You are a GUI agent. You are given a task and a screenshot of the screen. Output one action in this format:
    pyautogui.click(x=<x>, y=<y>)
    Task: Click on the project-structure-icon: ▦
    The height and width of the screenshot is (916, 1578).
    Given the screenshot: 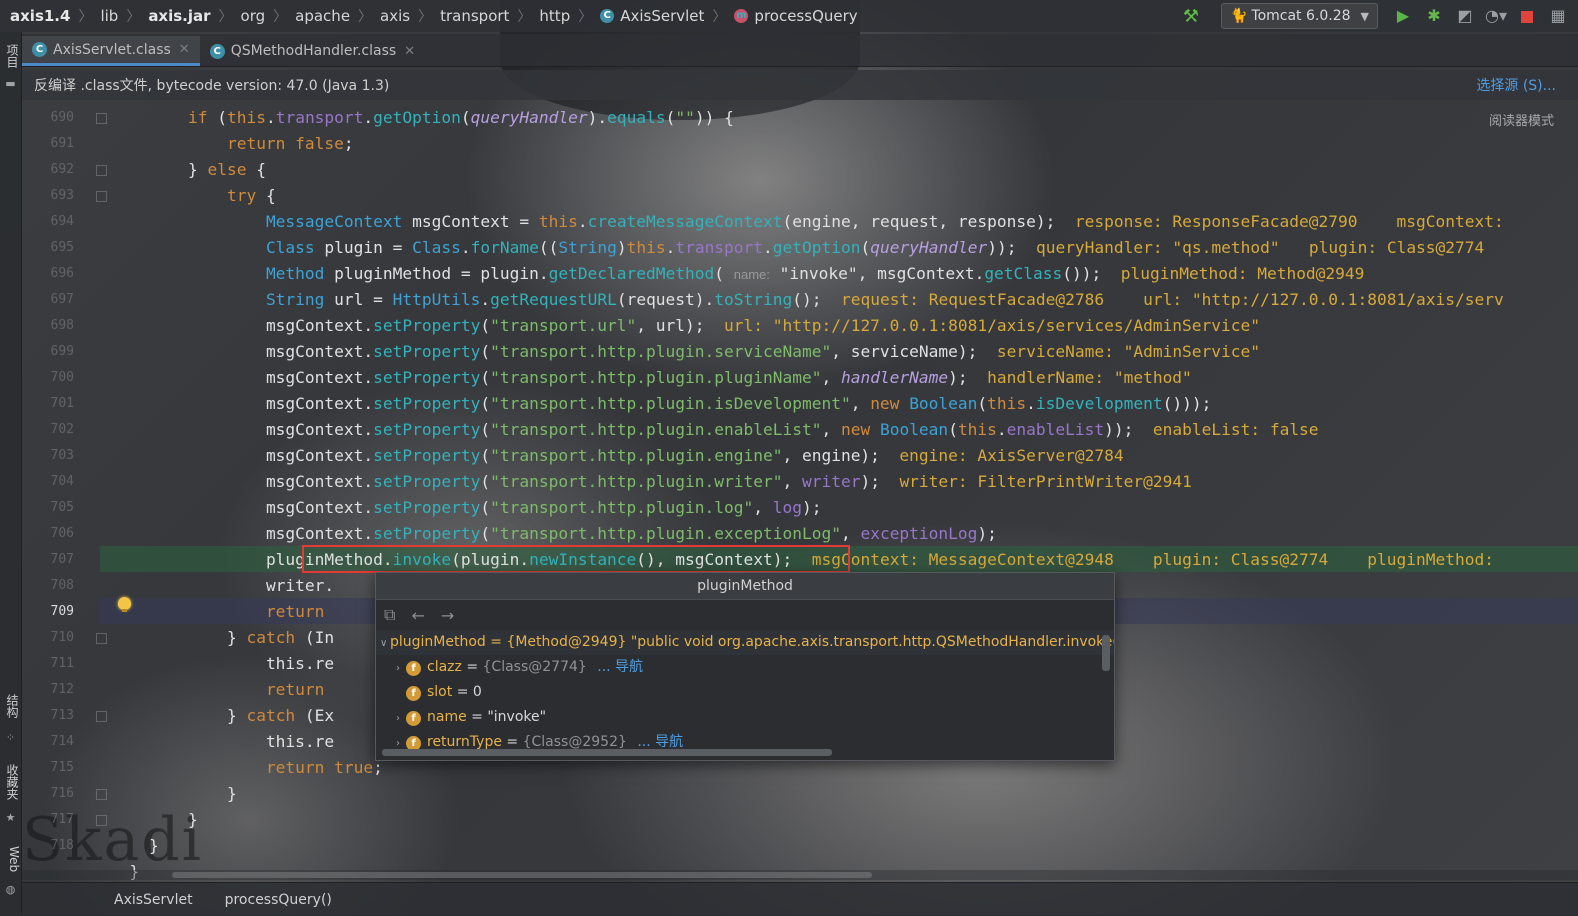 What is the action you would take?
    pyautogui.click(x=1558, y=16)
    